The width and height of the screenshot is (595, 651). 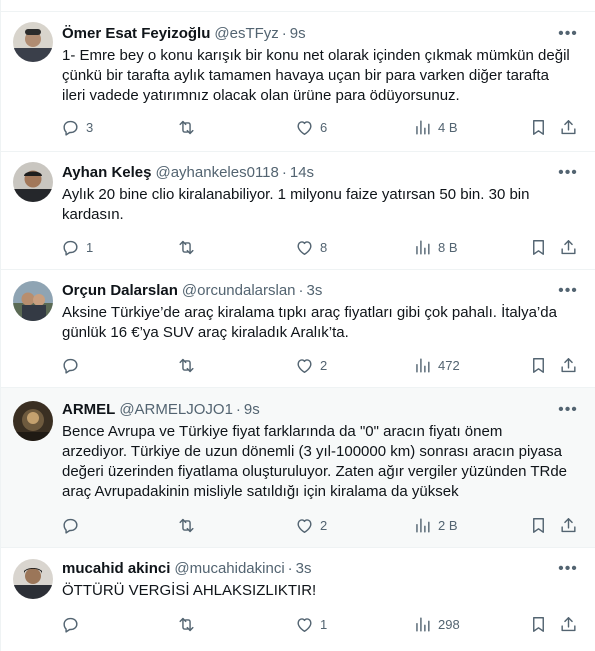 What do you see at coordinates (324, 127) in the screenshot?
I see `like-count: 6` at bounding box center [324, 127].